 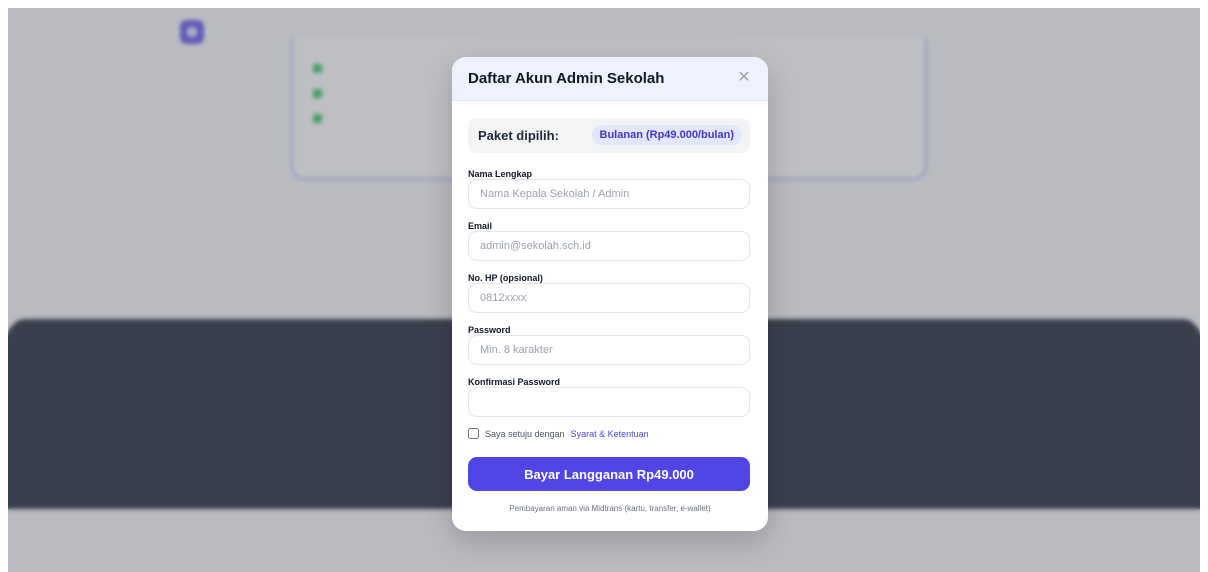 What do you see at coordinates (609, 298) in the screenshot?
I see `phone-input` at bounding box center [609, 298].